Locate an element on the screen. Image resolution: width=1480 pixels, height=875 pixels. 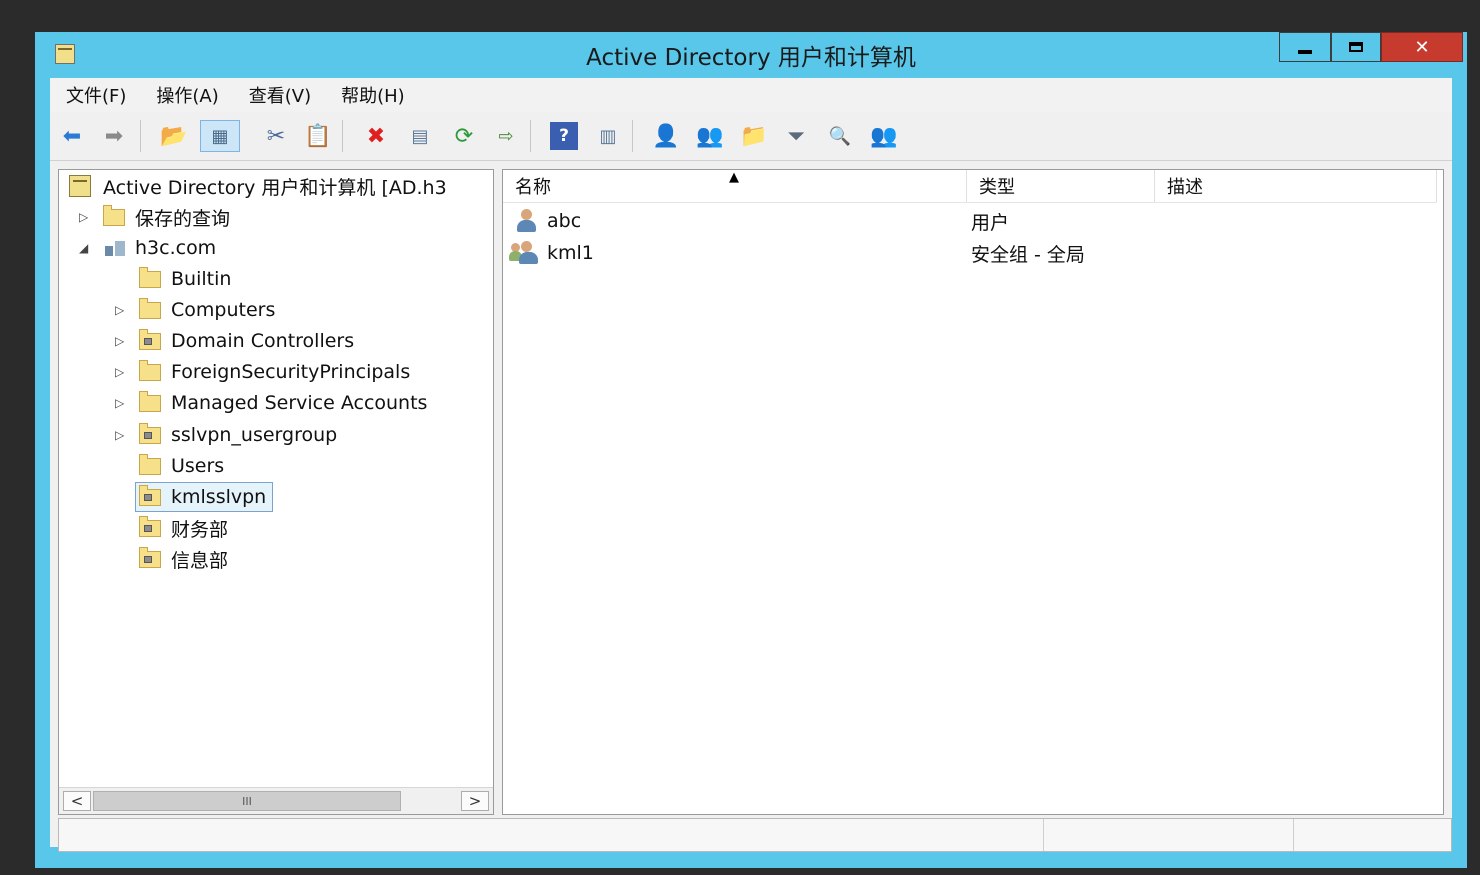
tree-item-finance: 财务部 is located at coordinates (183, 528).